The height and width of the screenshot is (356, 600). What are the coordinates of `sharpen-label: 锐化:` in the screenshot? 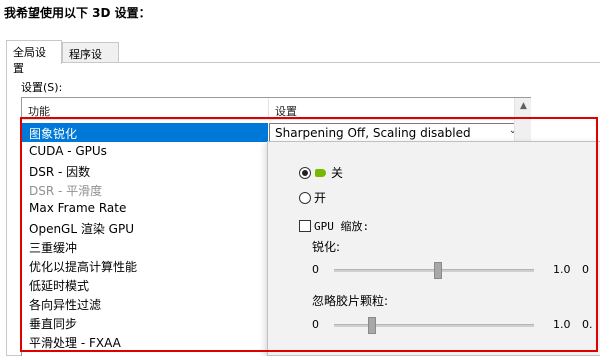 It's located at (326, 247).